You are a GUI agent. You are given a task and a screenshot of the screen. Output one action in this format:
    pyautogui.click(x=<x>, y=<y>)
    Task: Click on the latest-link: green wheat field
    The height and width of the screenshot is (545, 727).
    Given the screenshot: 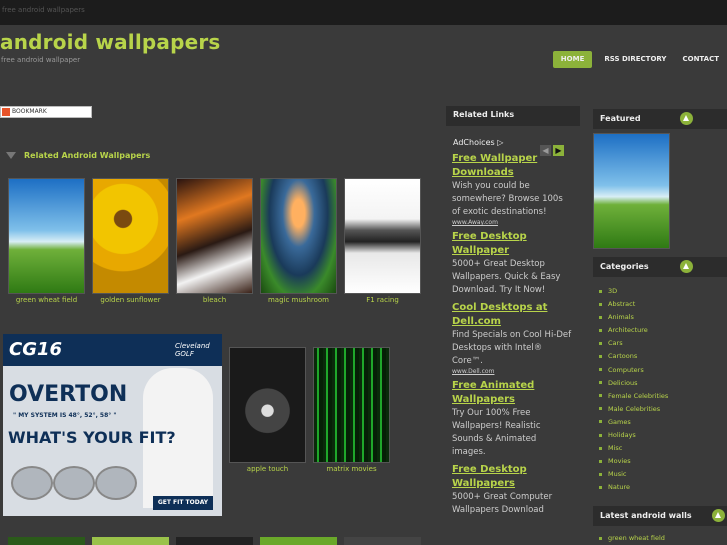 What is the action you would take?
    pyautogui.click(x=632, y=538)
    